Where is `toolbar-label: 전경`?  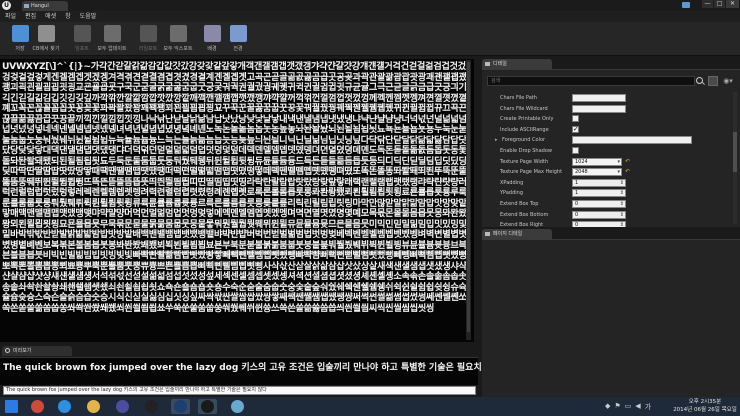 toolbar-label: 전경 is located at coordinates (238, 49).